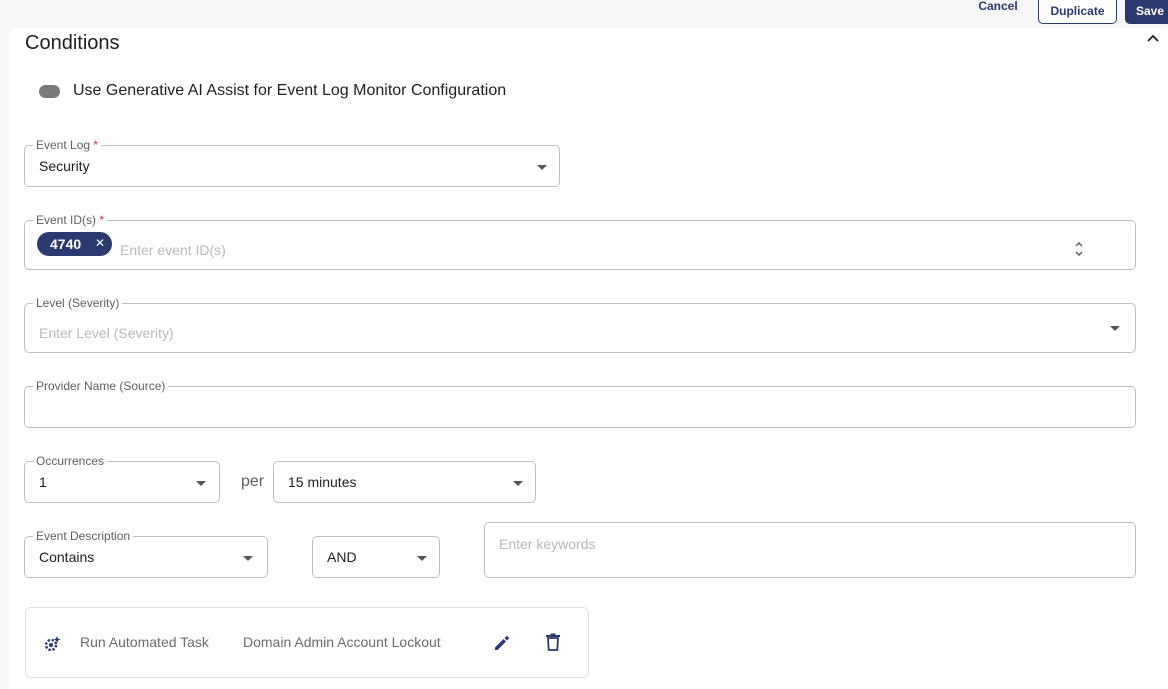 Image resolution: width=1168 pixels, height=689 pixels. What do you see at coordinates (72, 43) in the screenshot?
I see `section-title: Conditions` at bounding box center [72, 43].